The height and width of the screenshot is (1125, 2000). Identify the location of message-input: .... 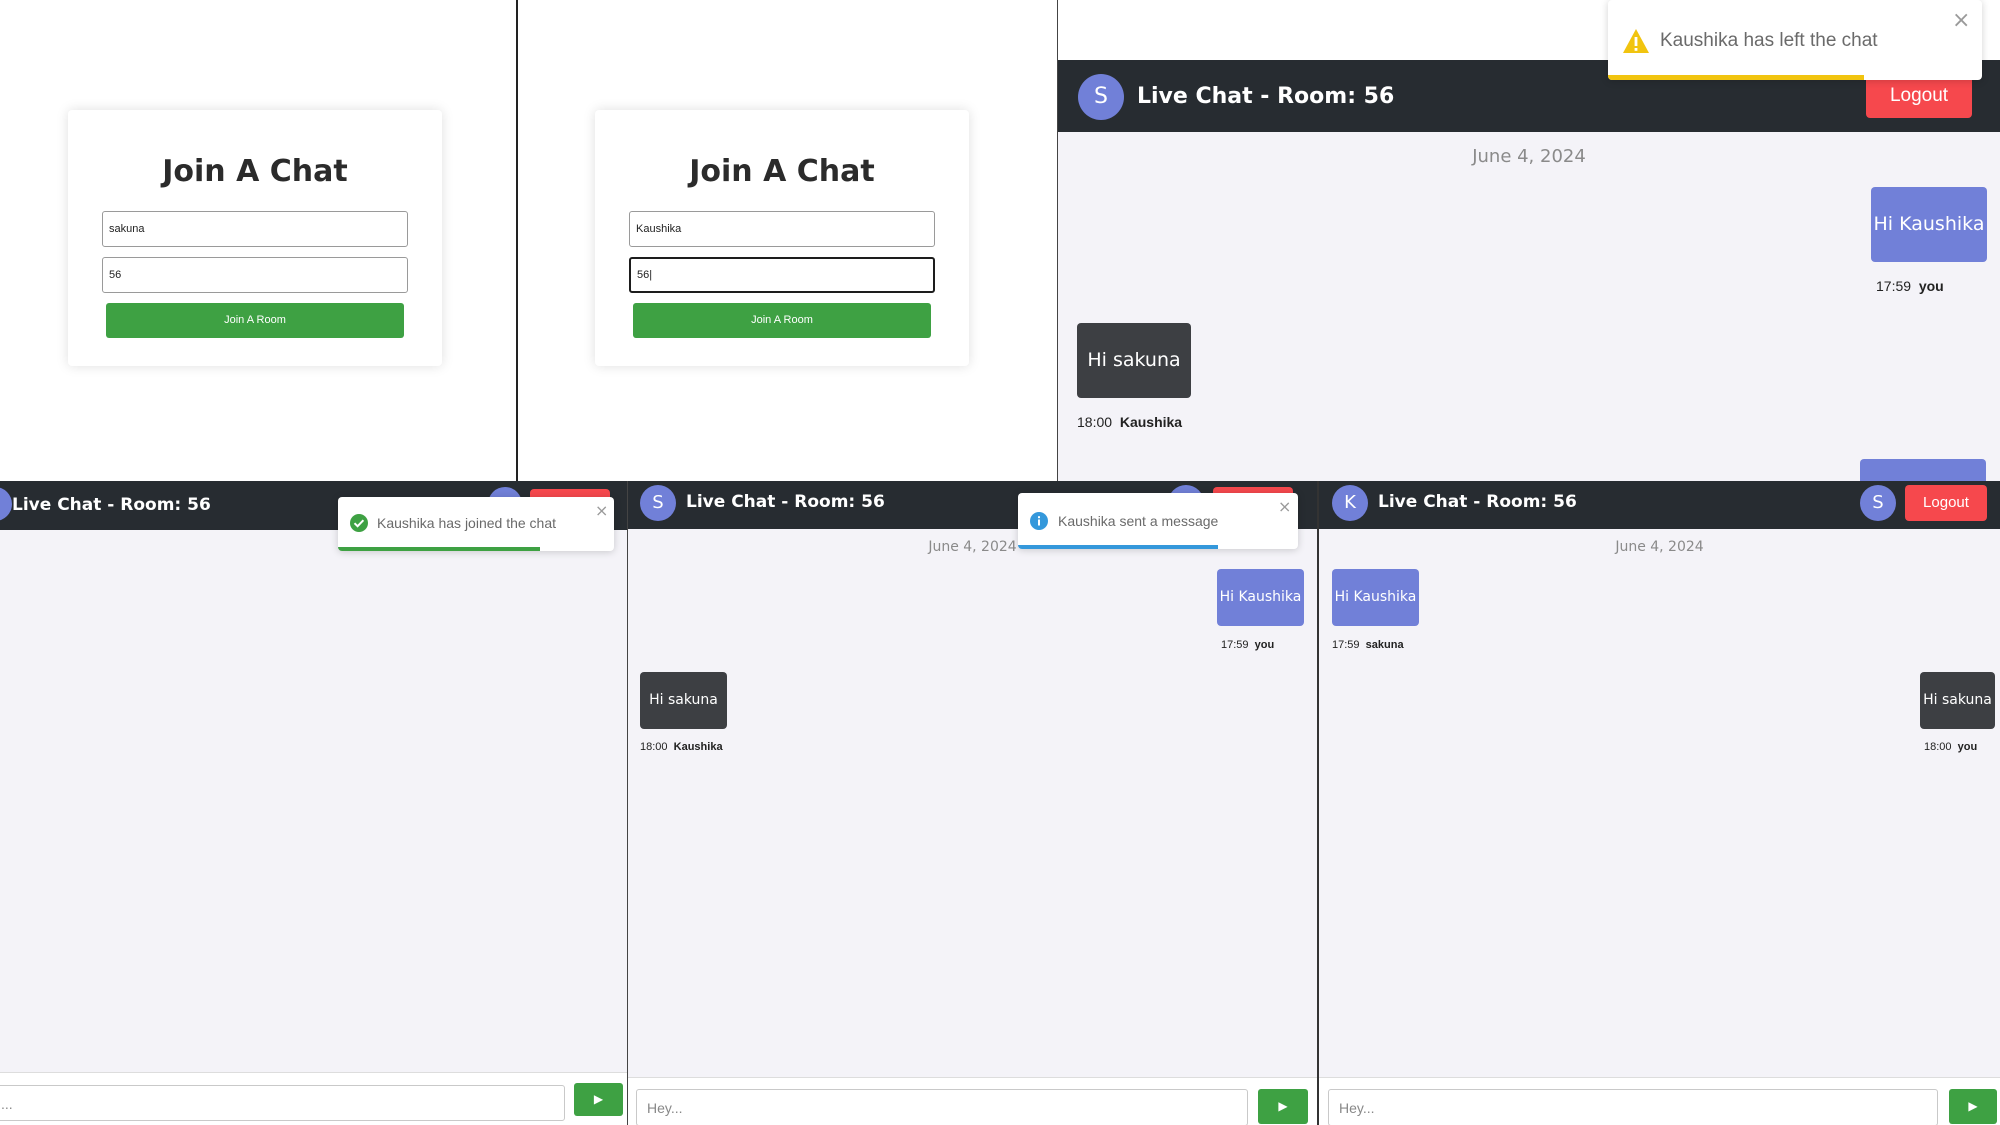
(282, 1103).